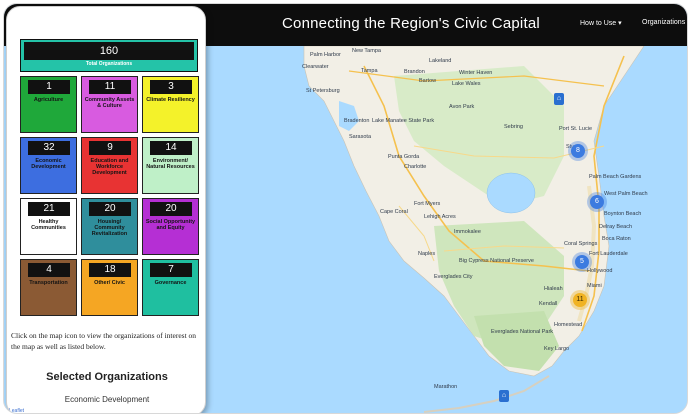 This screenshot has height=417, width=691. What do you see at coordinates (404, 157) in the screenshot?
I see `city-label: Punta Gorda` at bounding box center [404, 157].